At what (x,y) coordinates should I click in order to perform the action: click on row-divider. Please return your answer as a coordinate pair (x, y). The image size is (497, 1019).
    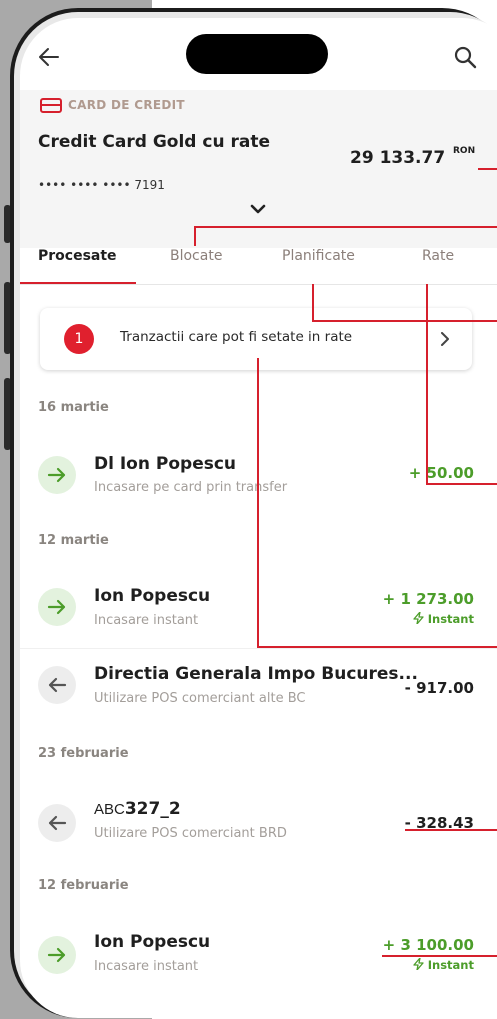
    Looking at the image, I should click on (258, 648).